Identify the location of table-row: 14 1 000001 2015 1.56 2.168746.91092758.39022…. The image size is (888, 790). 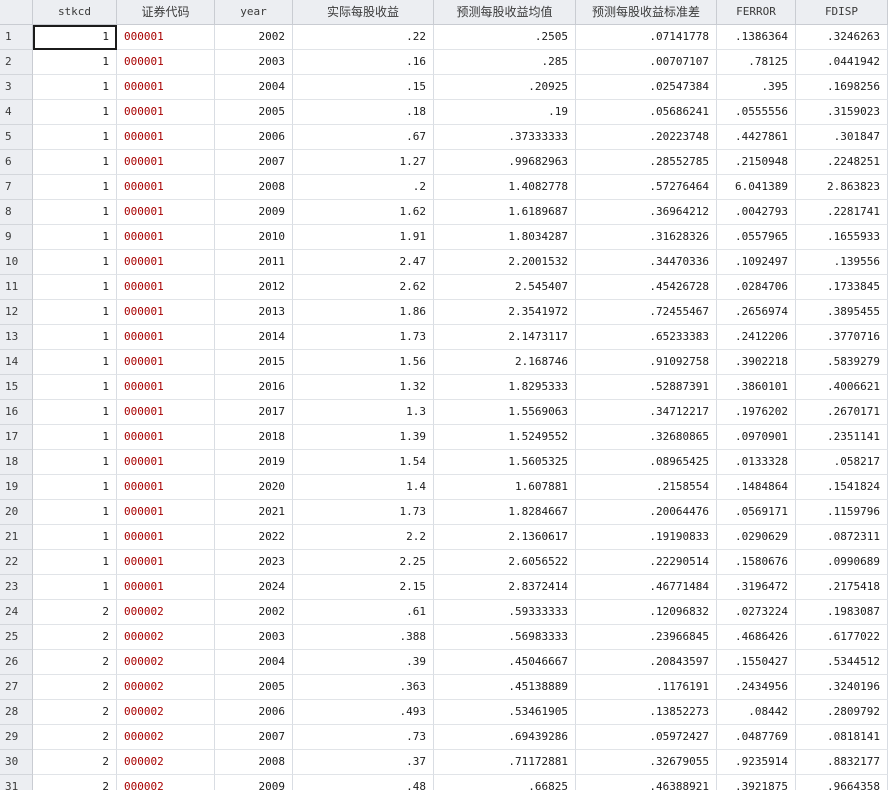
(444, 362).